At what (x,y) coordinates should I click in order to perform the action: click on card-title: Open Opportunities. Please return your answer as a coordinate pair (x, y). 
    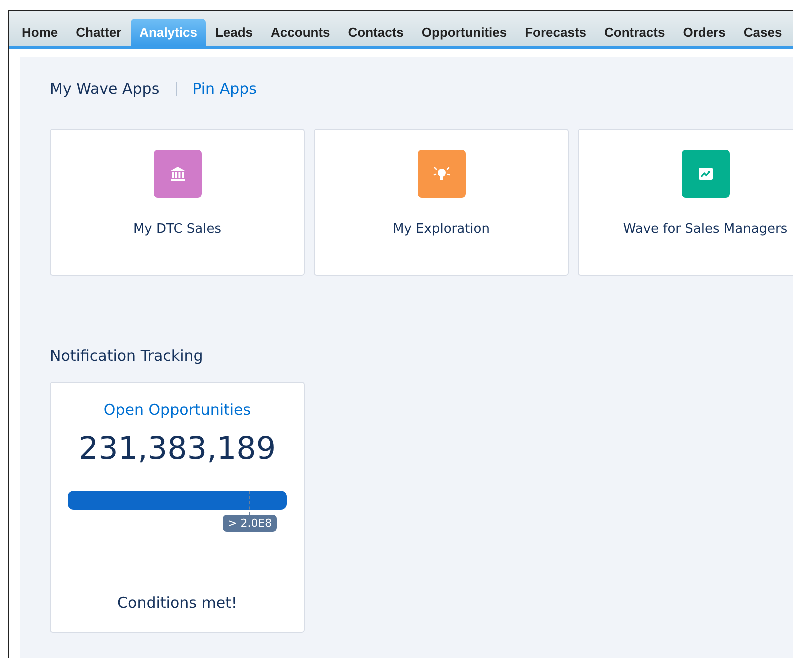
    Looking at the image, I should click on (178, 410).